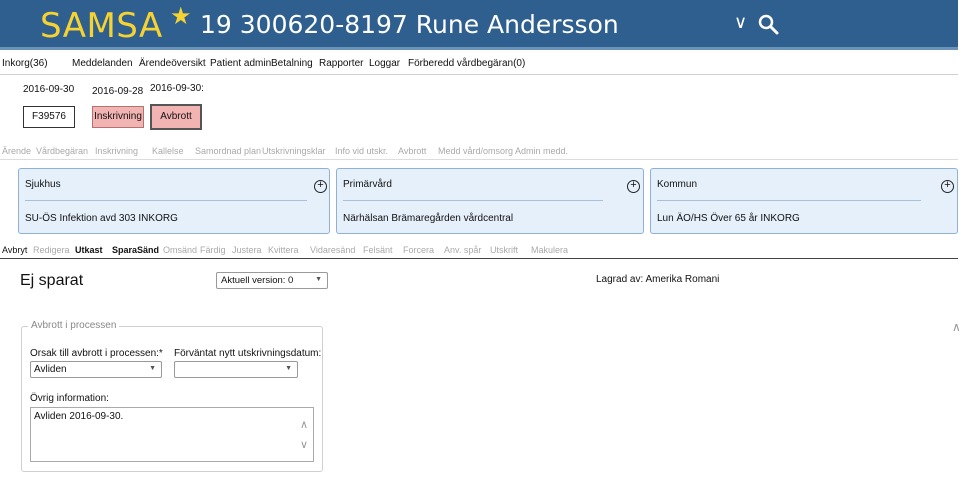 The height and width of the screenshot is (502, 970). I want to click on action-avbryt: Avbryt, so click(14, 250).